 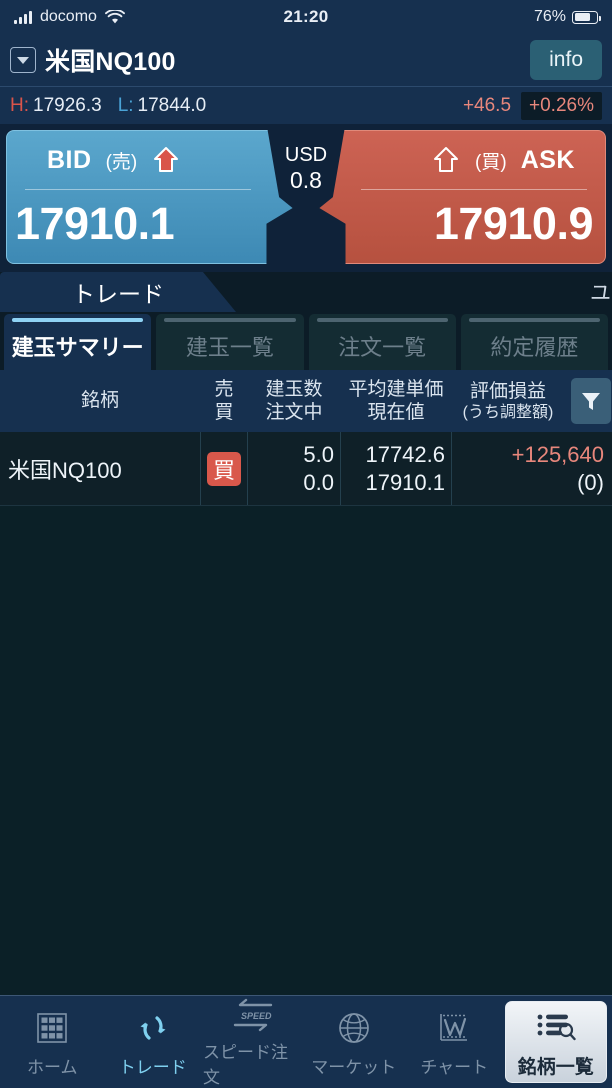 What do you see at coordinates (99, 401) in the screenshot?
I see `column-header-name: 銘柄` at bounding box center [99, 401].